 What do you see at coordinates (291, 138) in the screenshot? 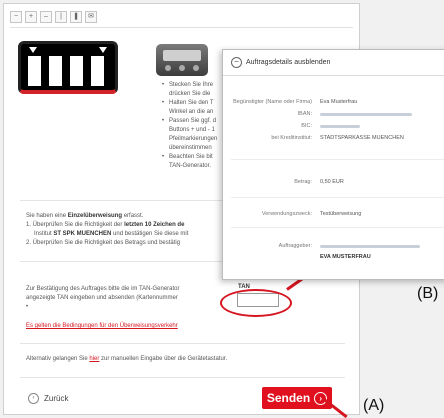
I see `institute-label: bei Kreditinstitut:` at bounding box center [291, 138].